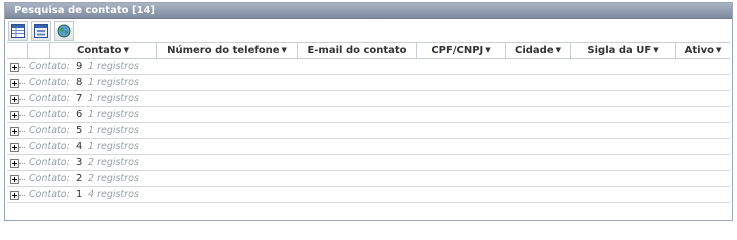  I want to click on column-label: CPF/CNPJ, so click(457, 50).